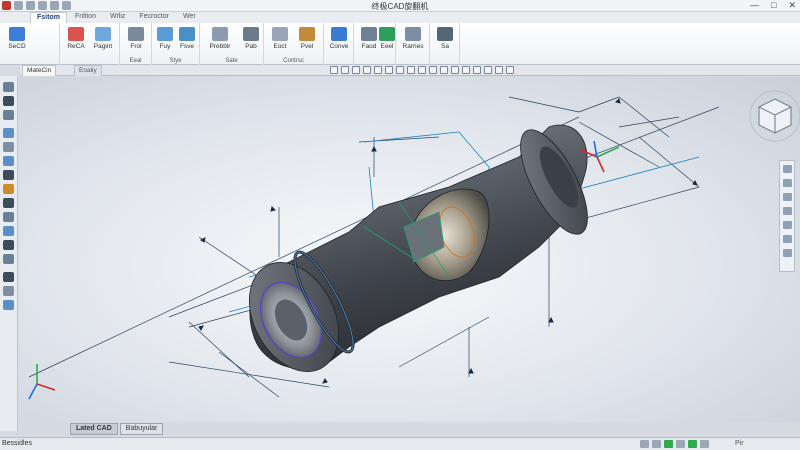  I want to click on reca-icon, so click(76, 34).